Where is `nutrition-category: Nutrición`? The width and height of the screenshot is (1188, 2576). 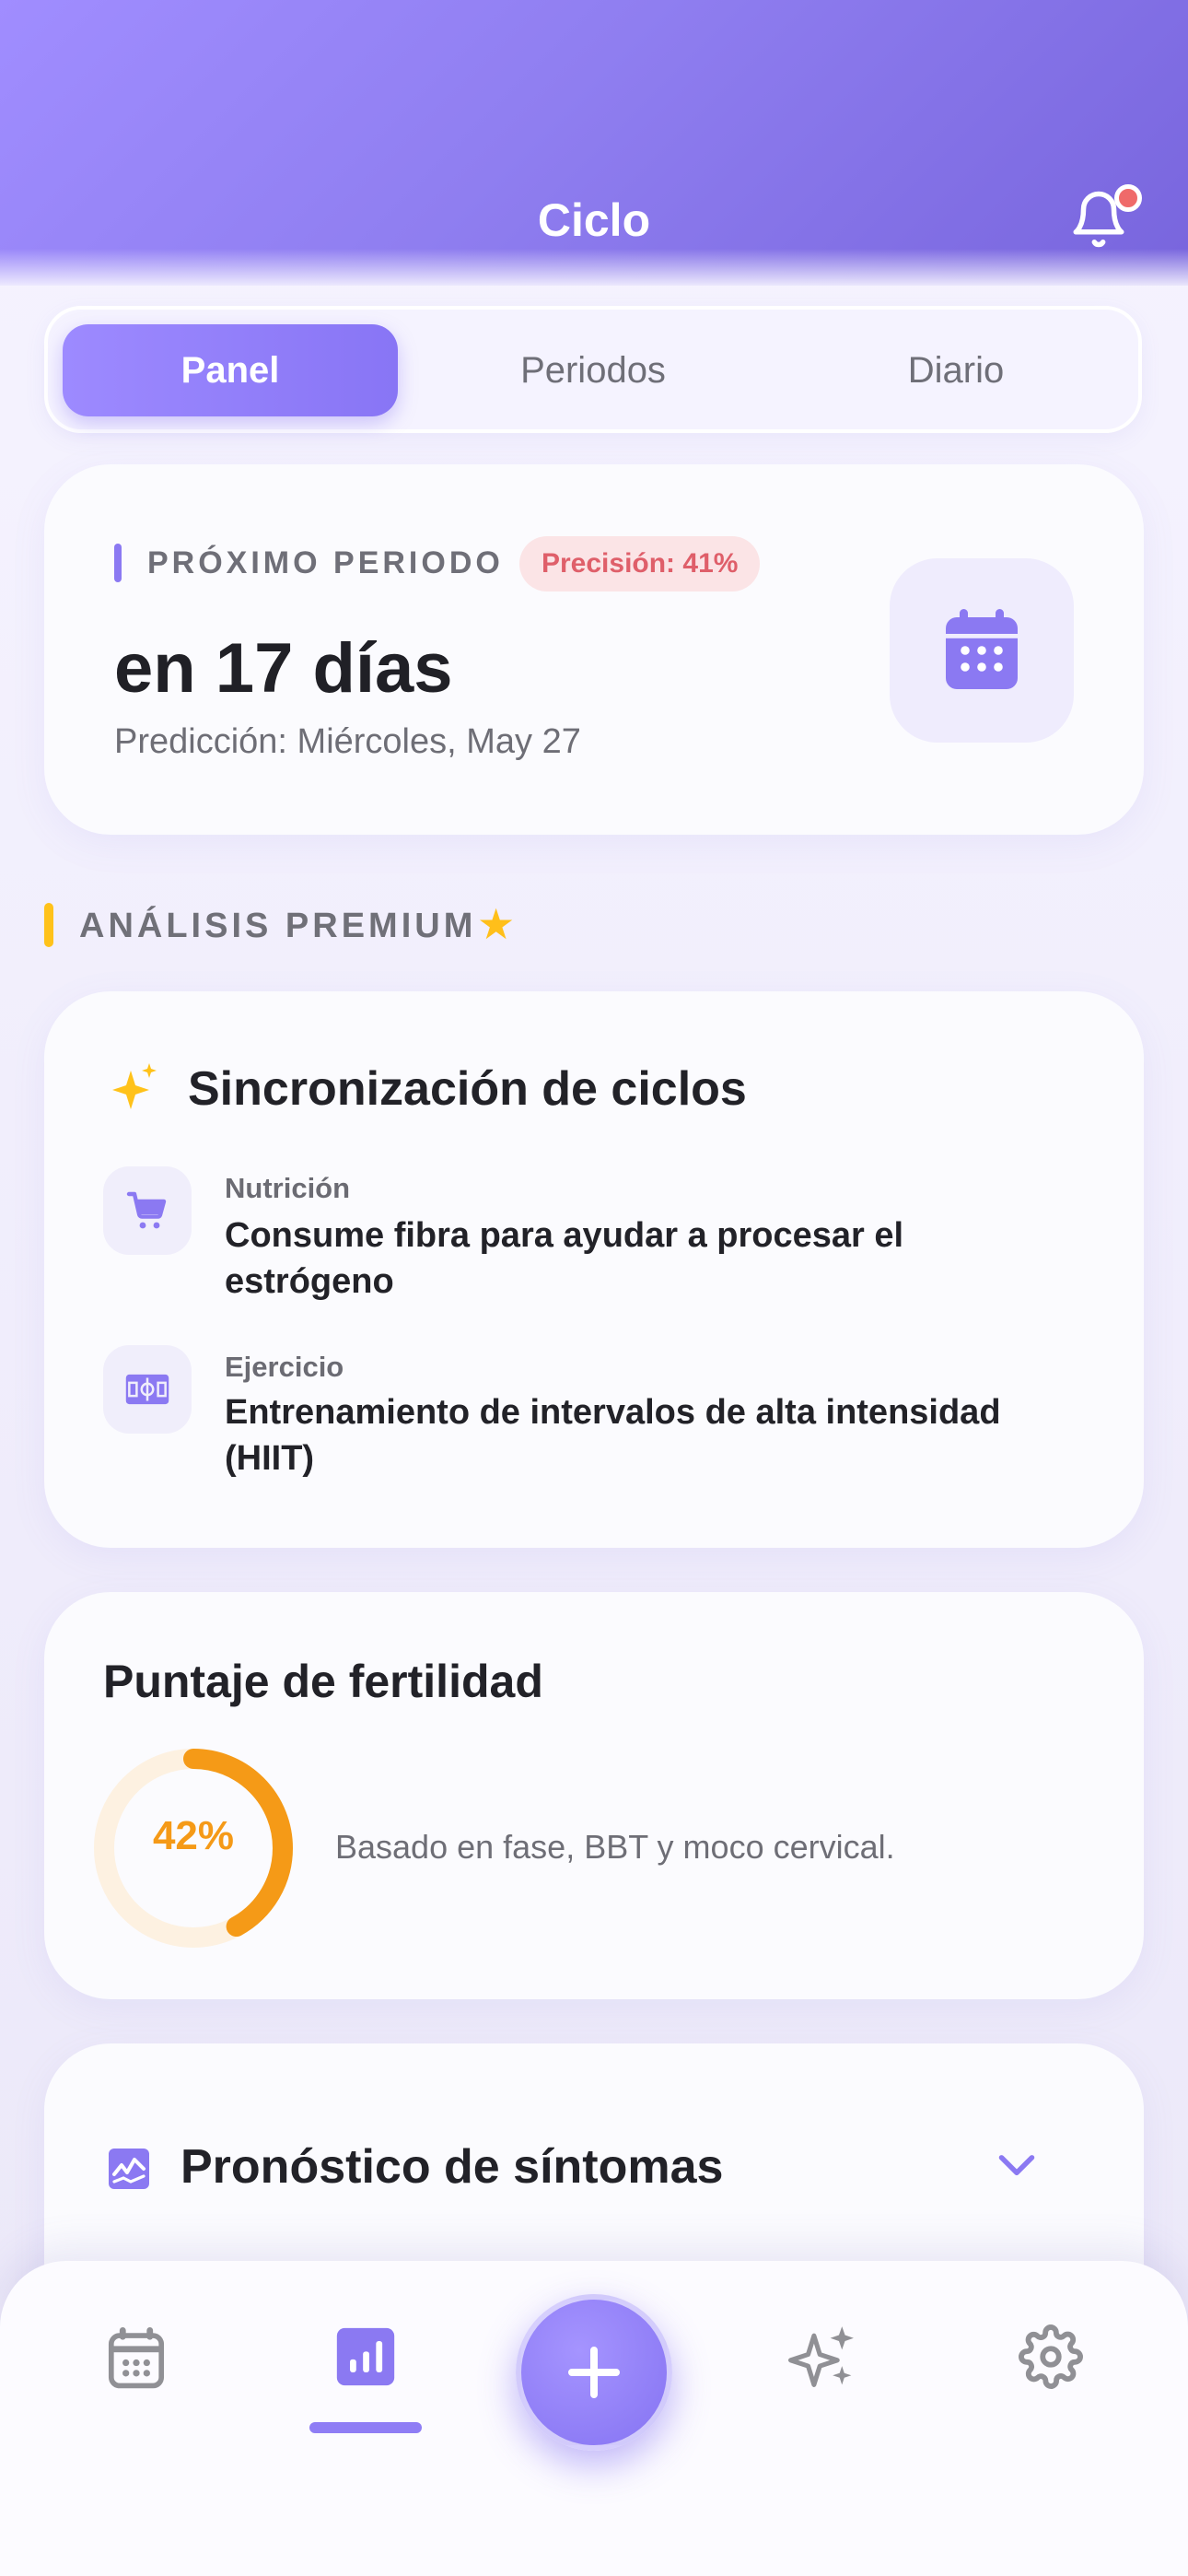
nutrition-category: Nutrición is located at coordinates (288, 1188).